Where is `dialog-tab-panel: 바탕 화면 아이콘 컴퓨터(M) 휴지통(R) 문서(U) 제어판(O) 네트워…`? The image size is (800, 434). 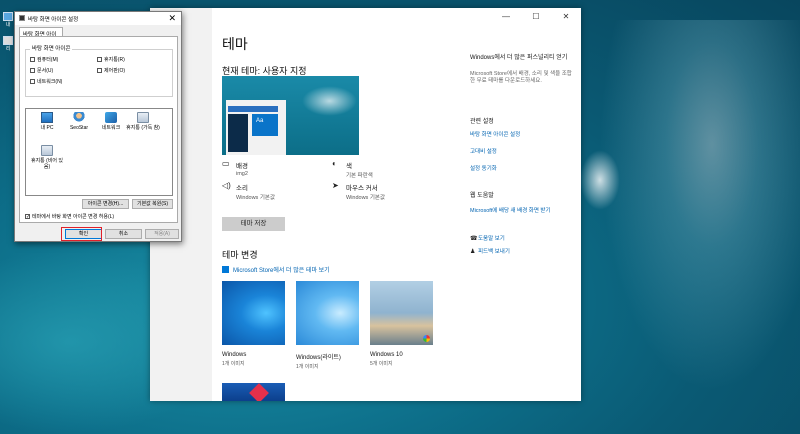
dialog-tab-panel: 바탕 화면 아이콘 컴퓨터(M) 휴지통(R) 문서(U) 제어판(O) 네트워… is located at coordinates (98, 129).